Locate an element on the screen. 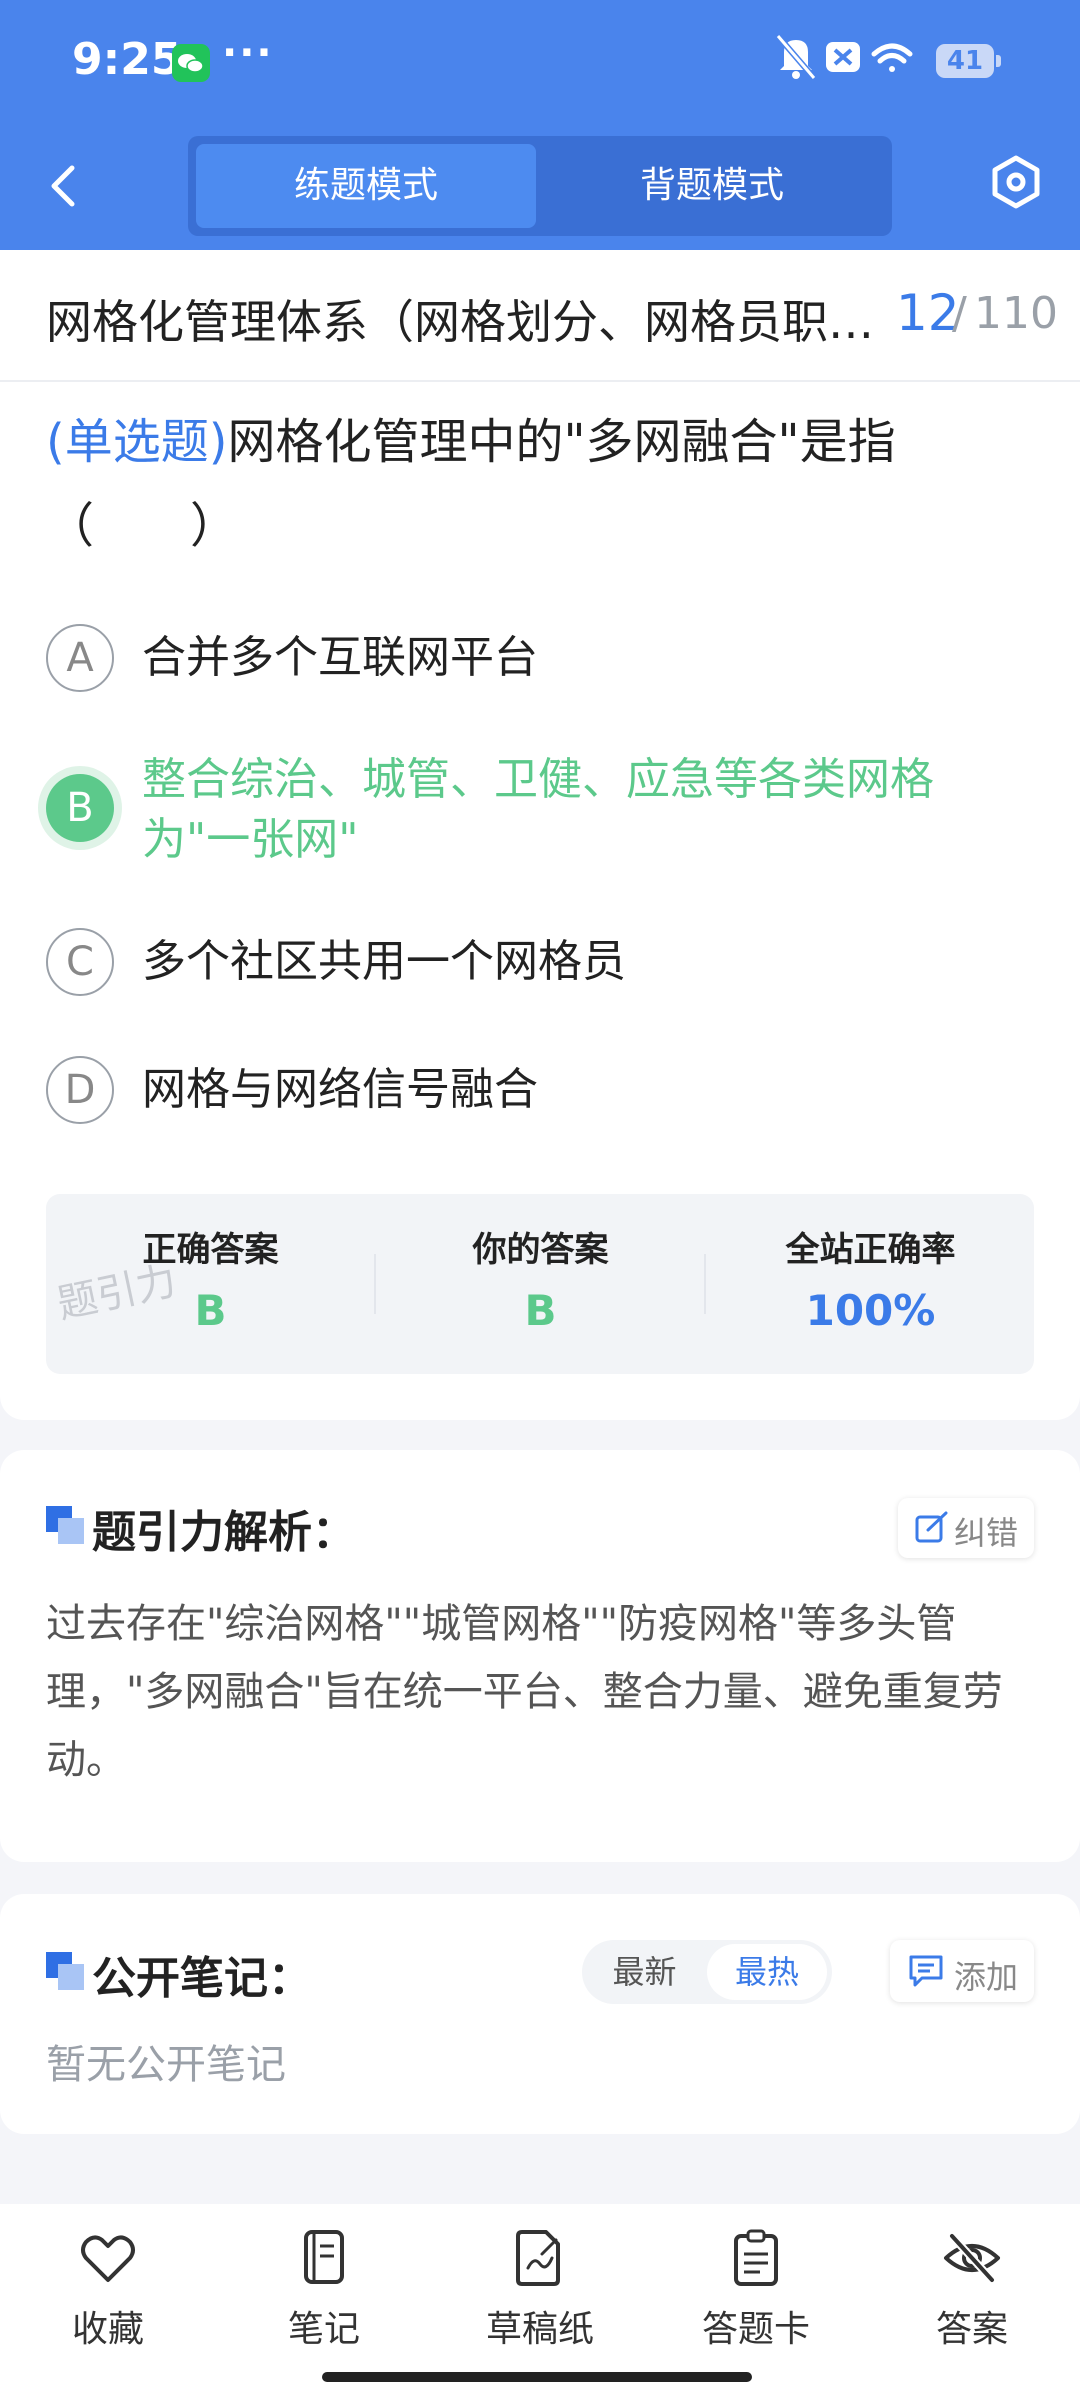 The height and width of the screenshot is (2400, 1080). wechat-notification-icon is located at coordinates (191, 63).